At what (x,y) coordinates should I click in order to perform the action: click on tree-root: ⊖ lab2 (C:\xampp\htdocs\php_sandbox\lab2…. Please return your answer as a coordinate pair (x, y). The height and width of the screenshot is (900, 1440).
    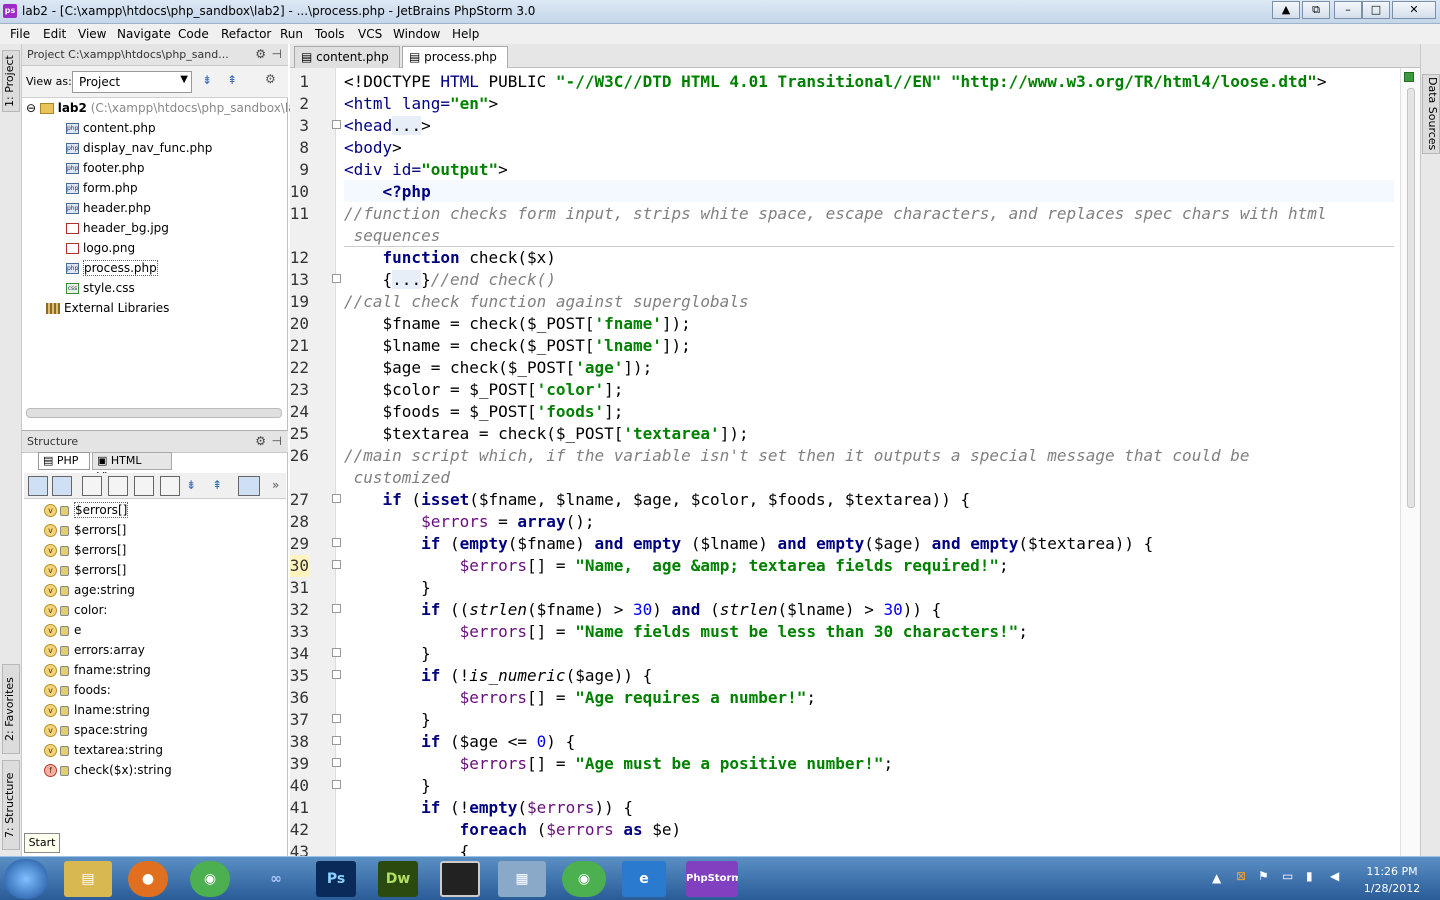
    Looking at the image, I should click on (170, 108).